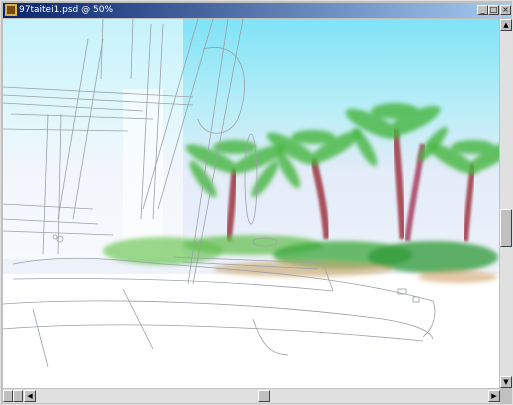  What do you see at coordinates (493, 10) in the screenshot?
I see `maximize-button: □` at bounding box center [493, 10].